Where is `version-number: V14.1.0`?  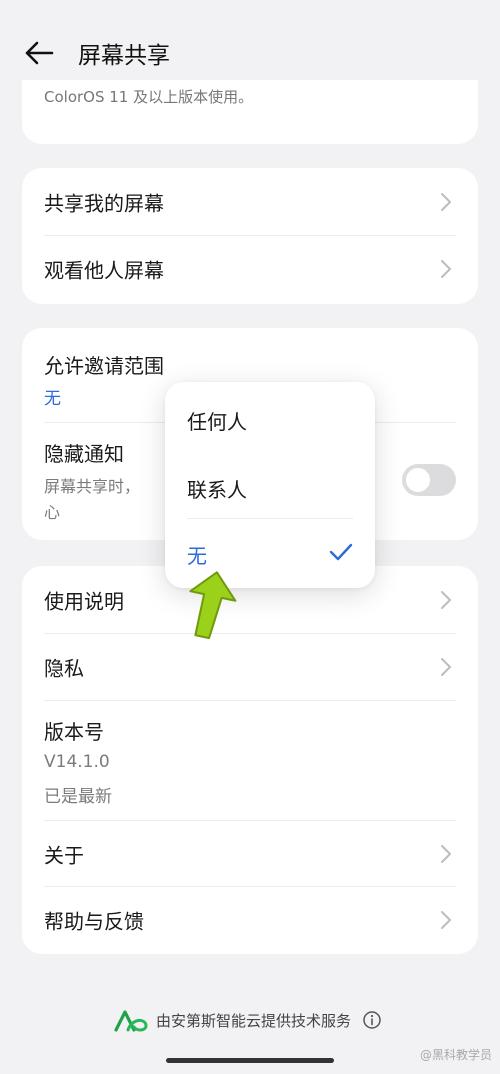
version-number: V14.1.0 is located at coordinates (77, 762).